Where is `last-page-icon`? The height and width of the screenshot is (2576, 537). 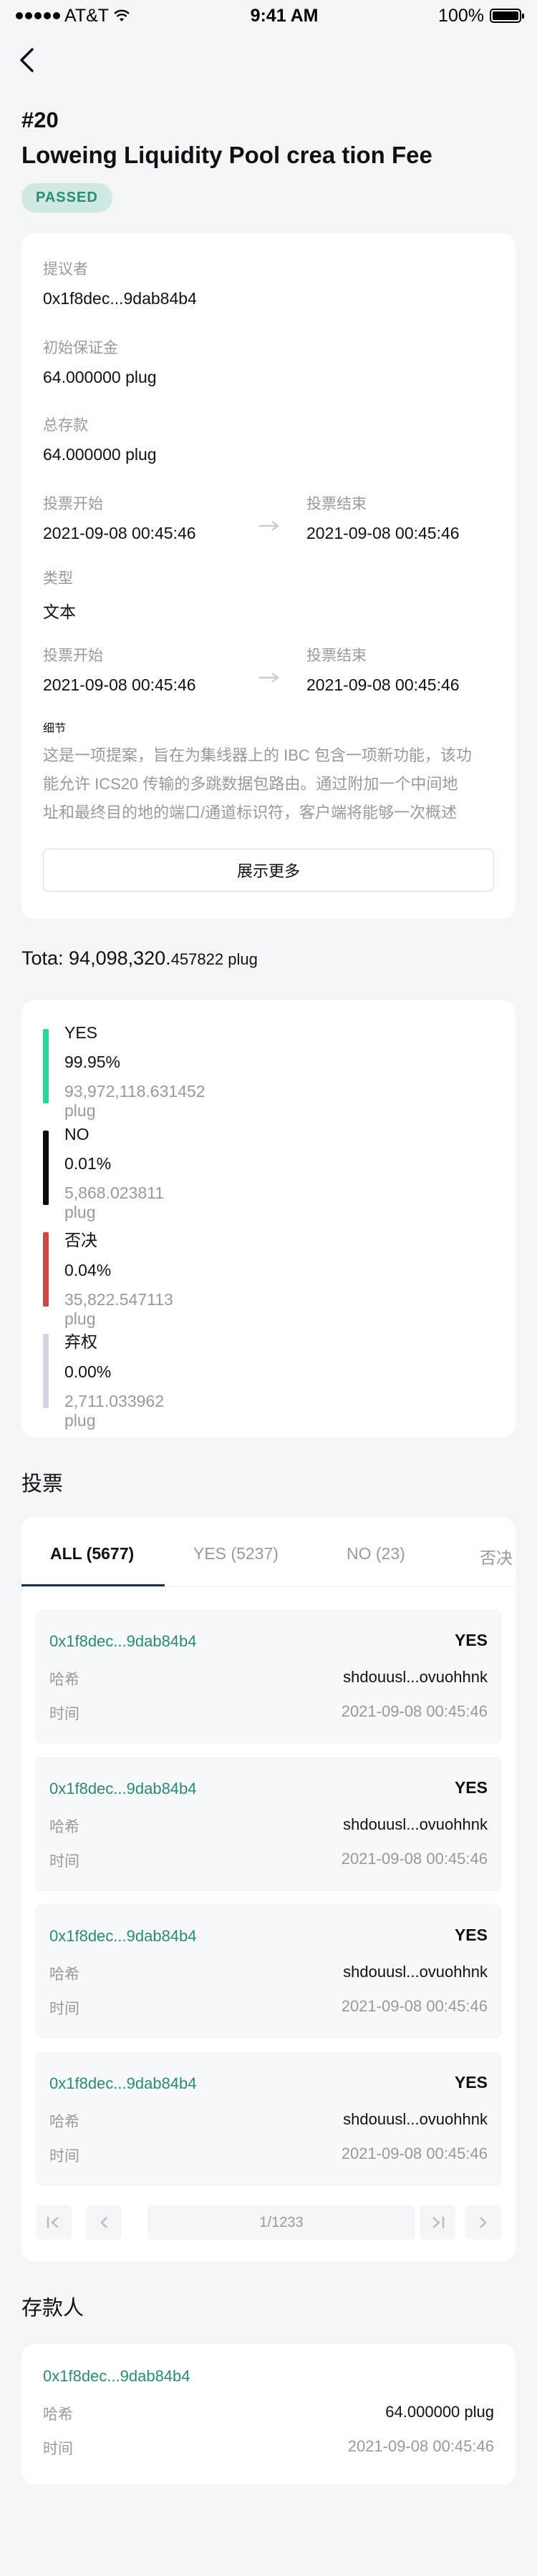 last-page-icon is located at coordinates (438, 2222).